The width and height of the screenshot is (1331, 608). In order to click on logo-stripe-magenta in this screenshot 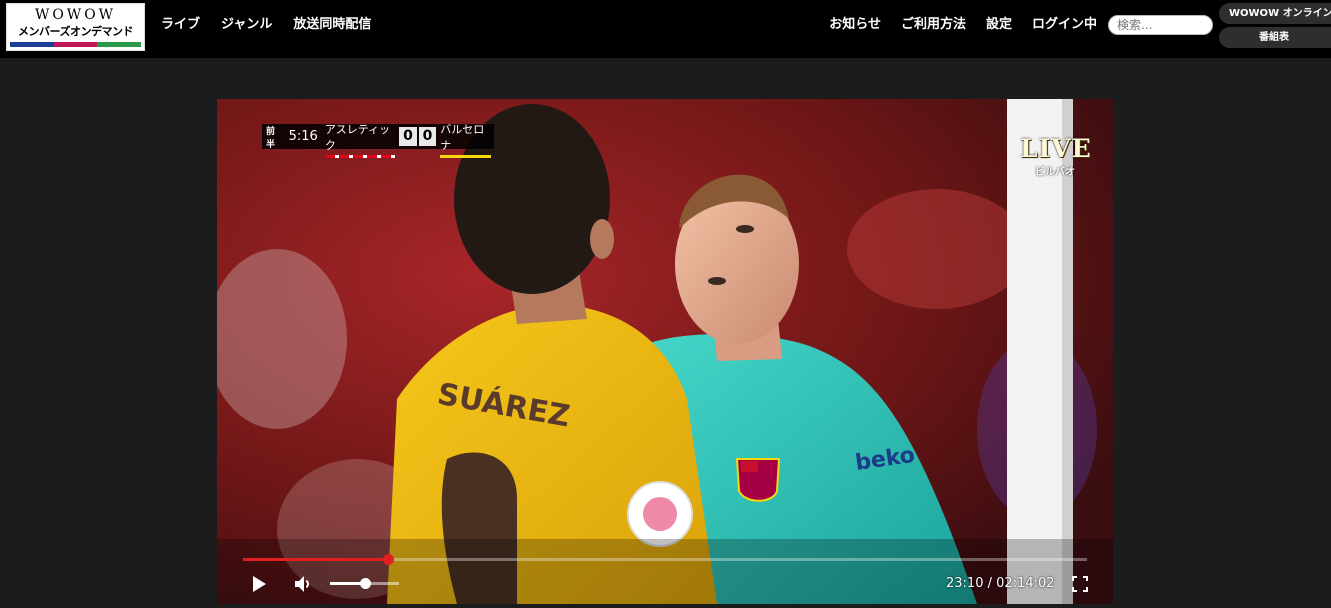, I will do `click(75, 44)`.